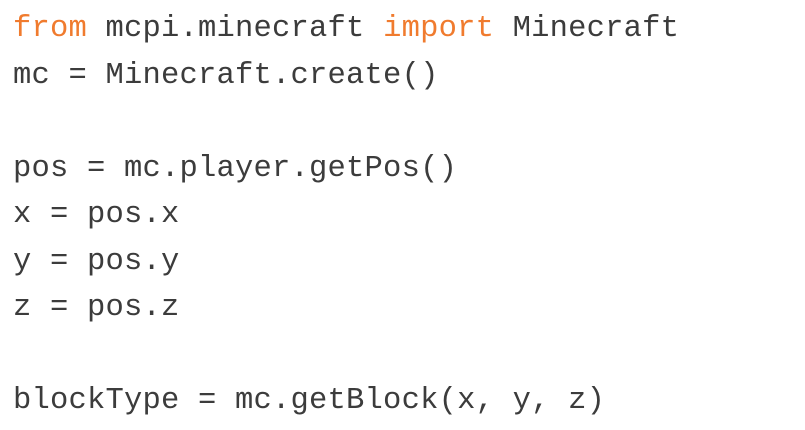 This screenshot has height=430, width=805. I want to click on code-line-7: z = pos.z, so click(96, 308).